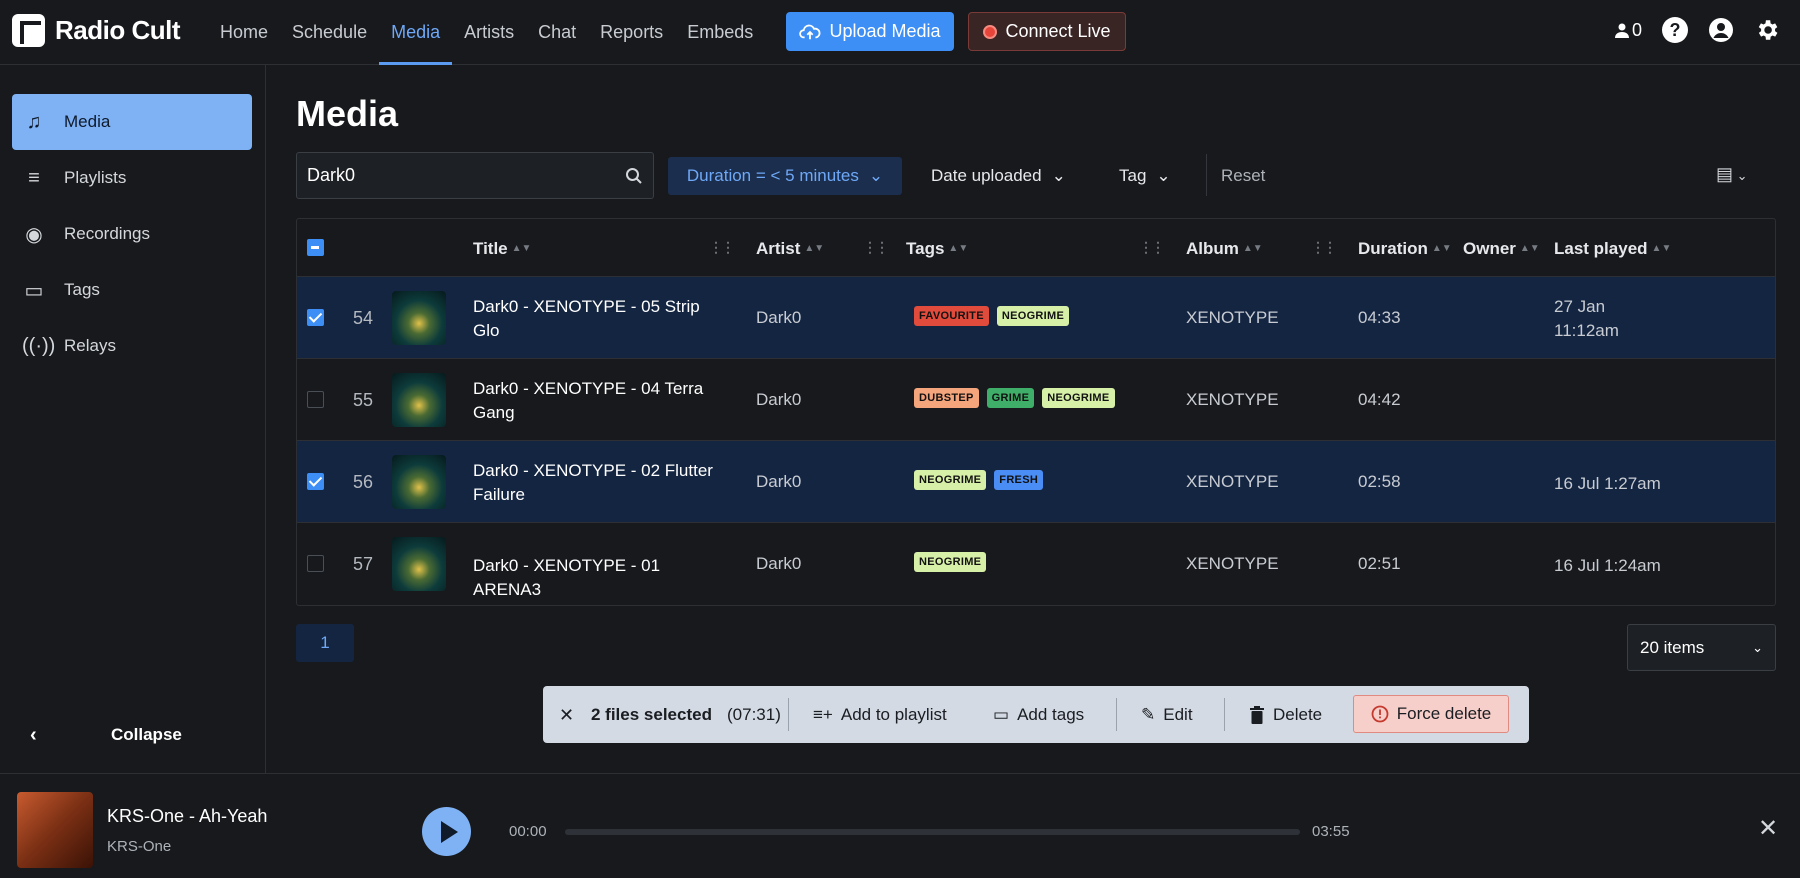 The width and height of the screenshot is (1800, 878). What do you see at coordinates (951, 316) in the screenshot?
I see `tag-badge: FAVOURITE` at bounding box center [951, 316].